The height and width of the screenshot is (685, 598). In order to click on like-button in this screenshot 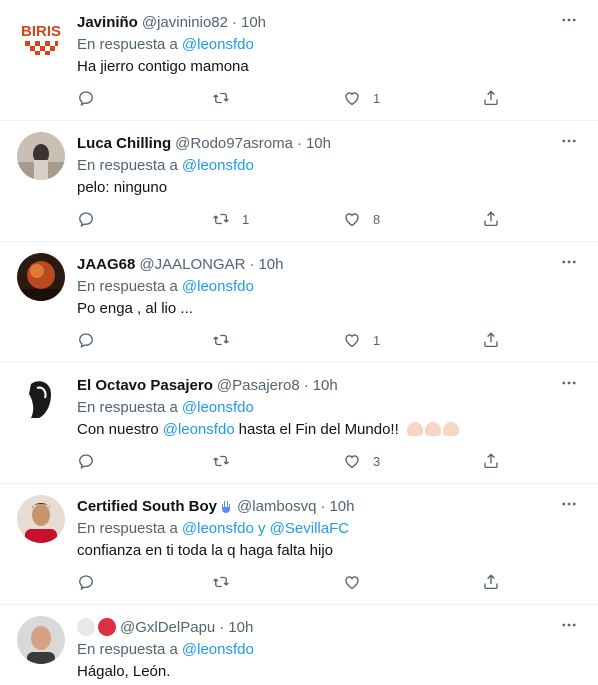, I will do `click(352, 582)`.